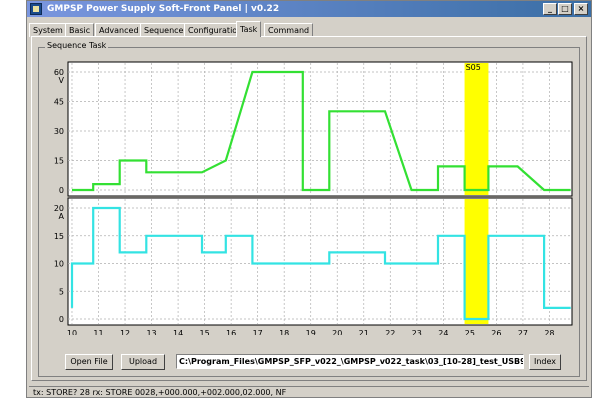 This screenshot has height=400, width=600. Describe the element at coordinates (59, 102) in the screenshot. I see `y-tick-label: 45` at that location.